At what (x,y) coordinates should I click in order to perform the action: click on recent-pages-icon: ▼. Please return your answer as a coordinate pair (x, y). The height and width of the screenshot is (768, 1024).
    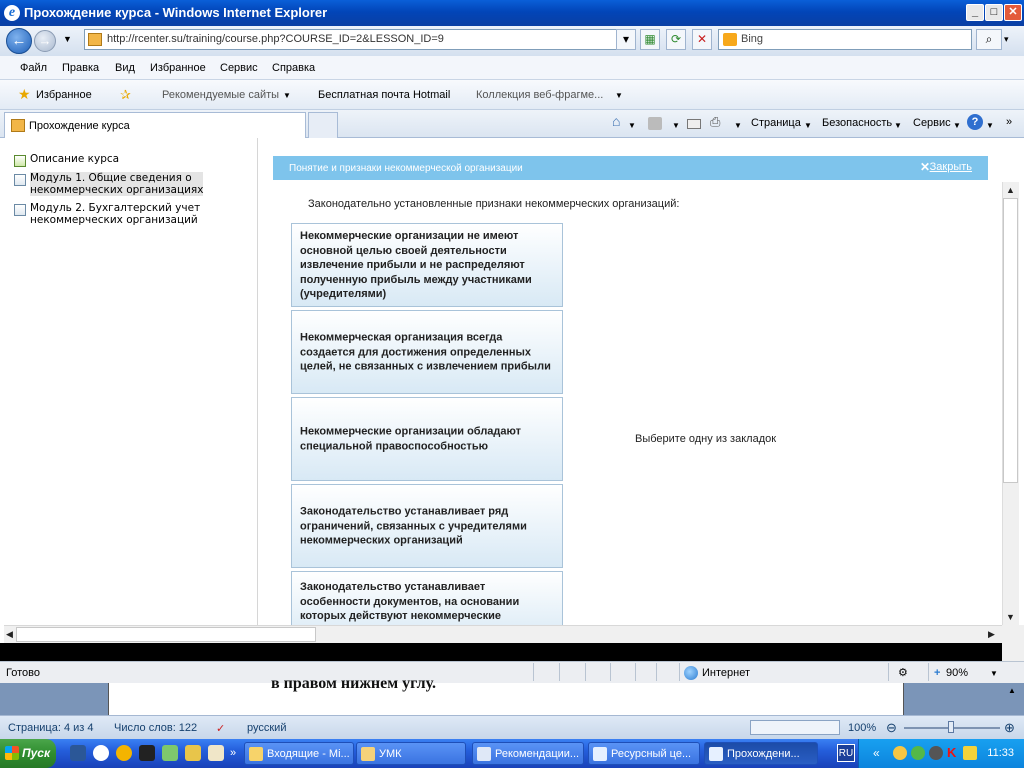
    Looking at the image, I should click on (67, 39).